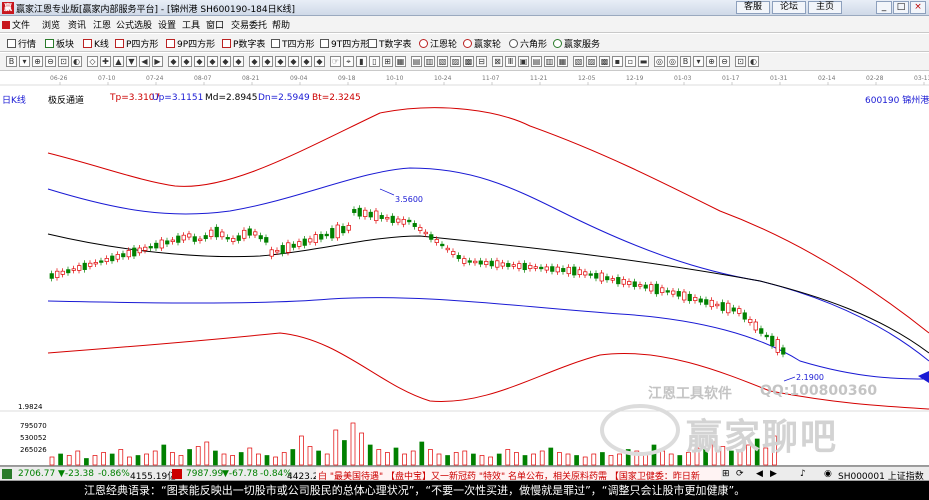 The height and width of the screenshot is (500, 929). What do you see at coordinates (24, 61) in the screenshot?
I see `dropdown-icon: ▾` at bounding box center [24, 61].